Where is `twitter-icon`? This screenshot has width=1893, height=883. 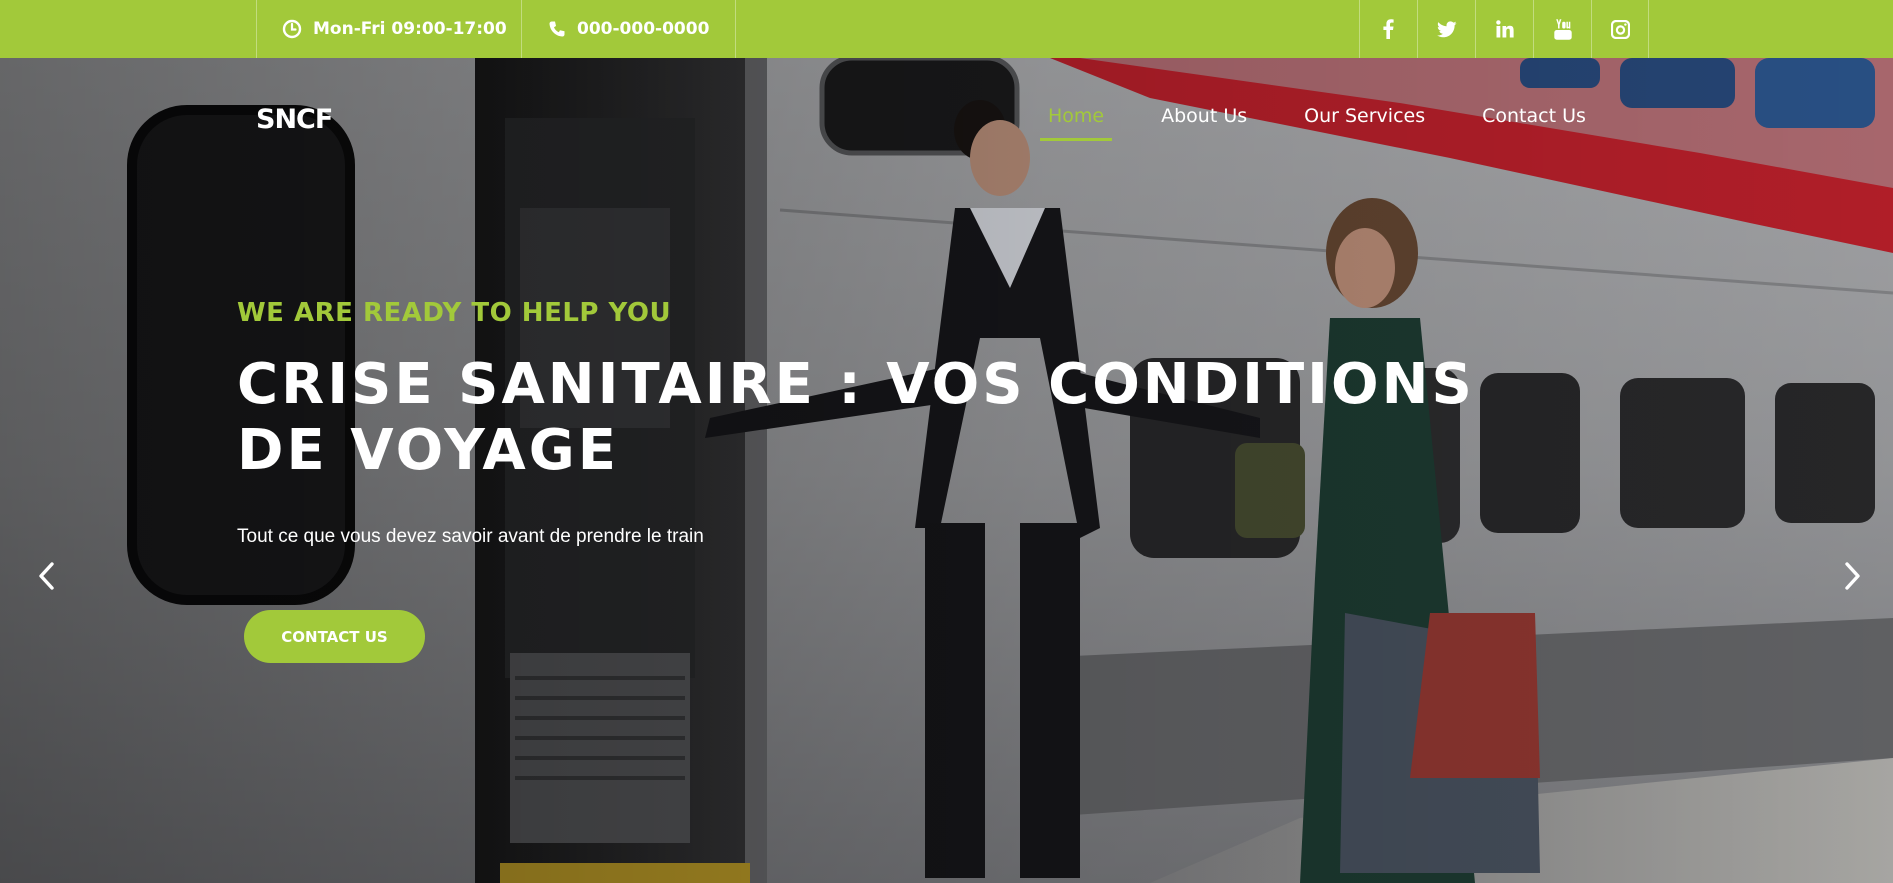
twitter-icon is located at coordinates (1446, 28).